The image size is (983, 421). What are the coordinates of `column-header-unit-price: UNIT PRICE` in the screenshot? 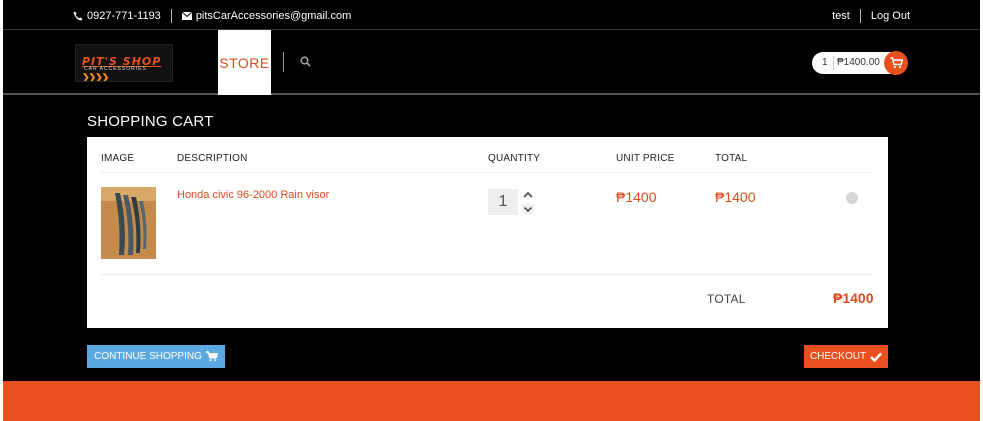 It's located at (645, 158).